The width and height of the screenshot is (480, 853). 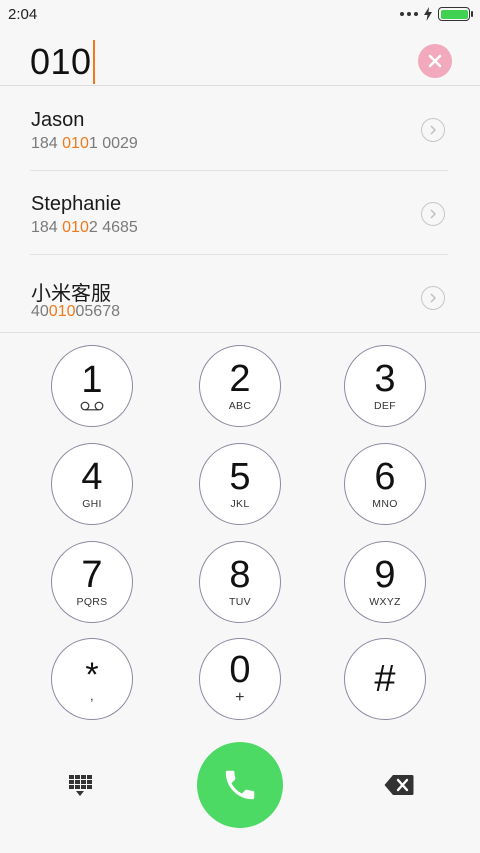 I want to click on status-time: 2:04, so click(x=23, y=14).